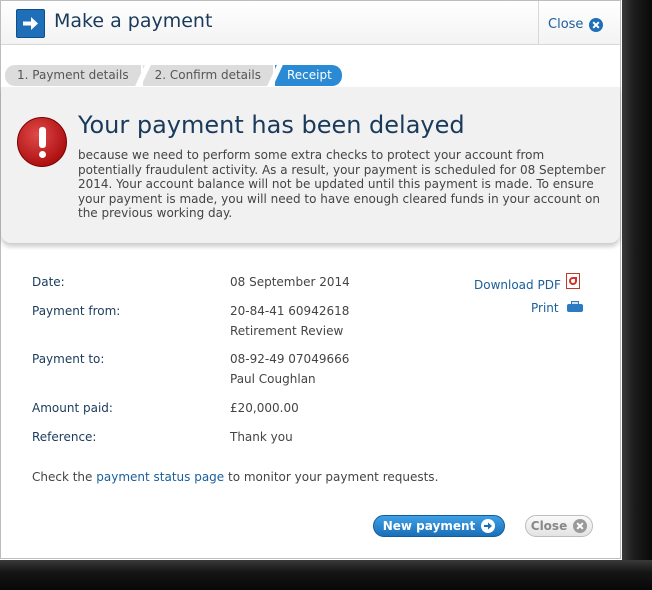 This screenshot has height=590, width=652. What do you see at coordinates (160, 477) in the screenshot?
I see `payment-status-link: payment status page` at bounding box center [160, 477].